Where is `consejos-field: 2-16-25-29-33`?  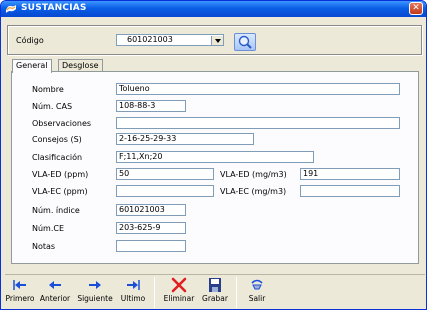 consejos-field: 2-16-25-29-33 is located at coordinates (185, 139).